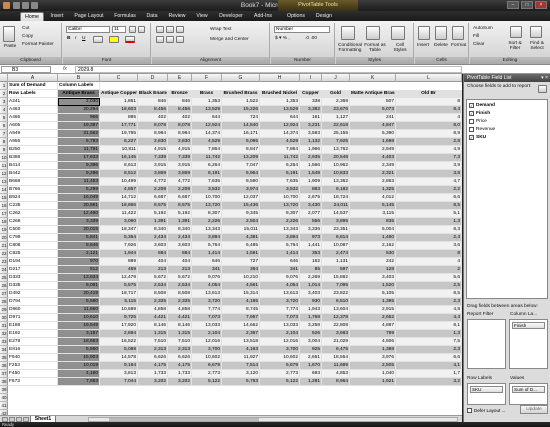 The height and width of the screenshot is (427, 550). Describe the element at coordinates (180, 278) in the screenshot. I see `value-cell: 5,672` at that location.